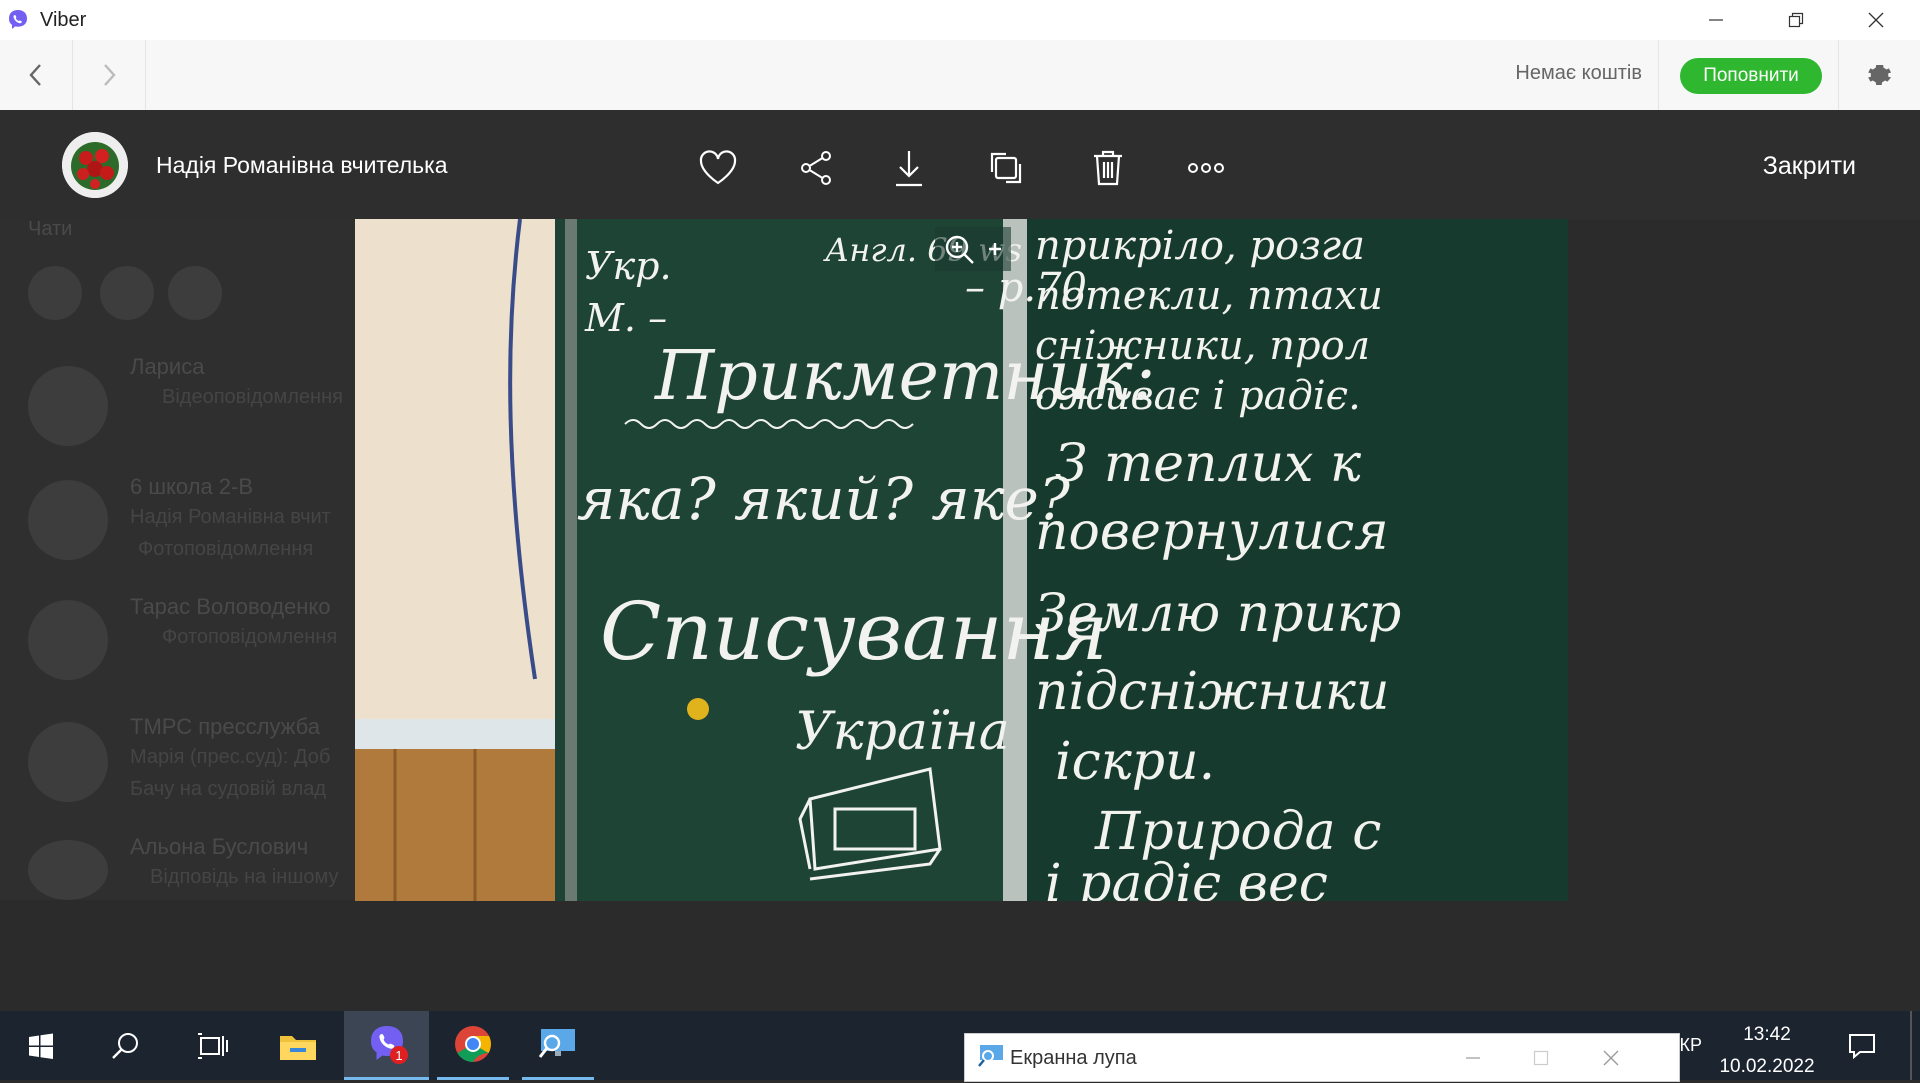  I want to click on minimize-button, so click(1716, 20).